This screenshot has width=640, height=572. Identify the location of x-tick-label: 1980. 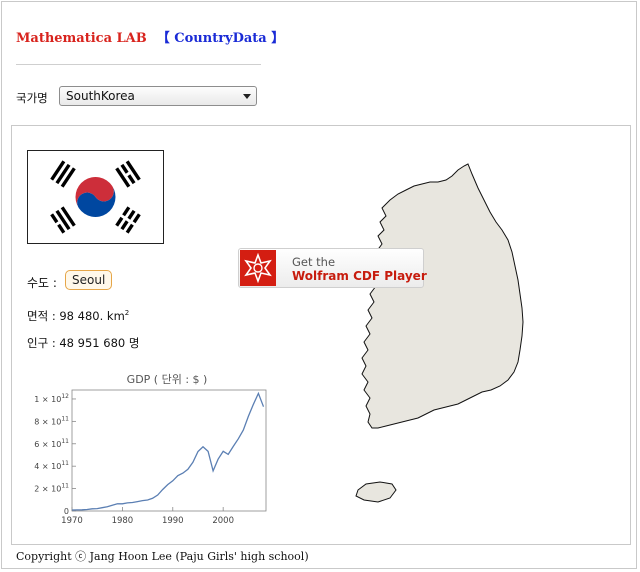
(123, 521).